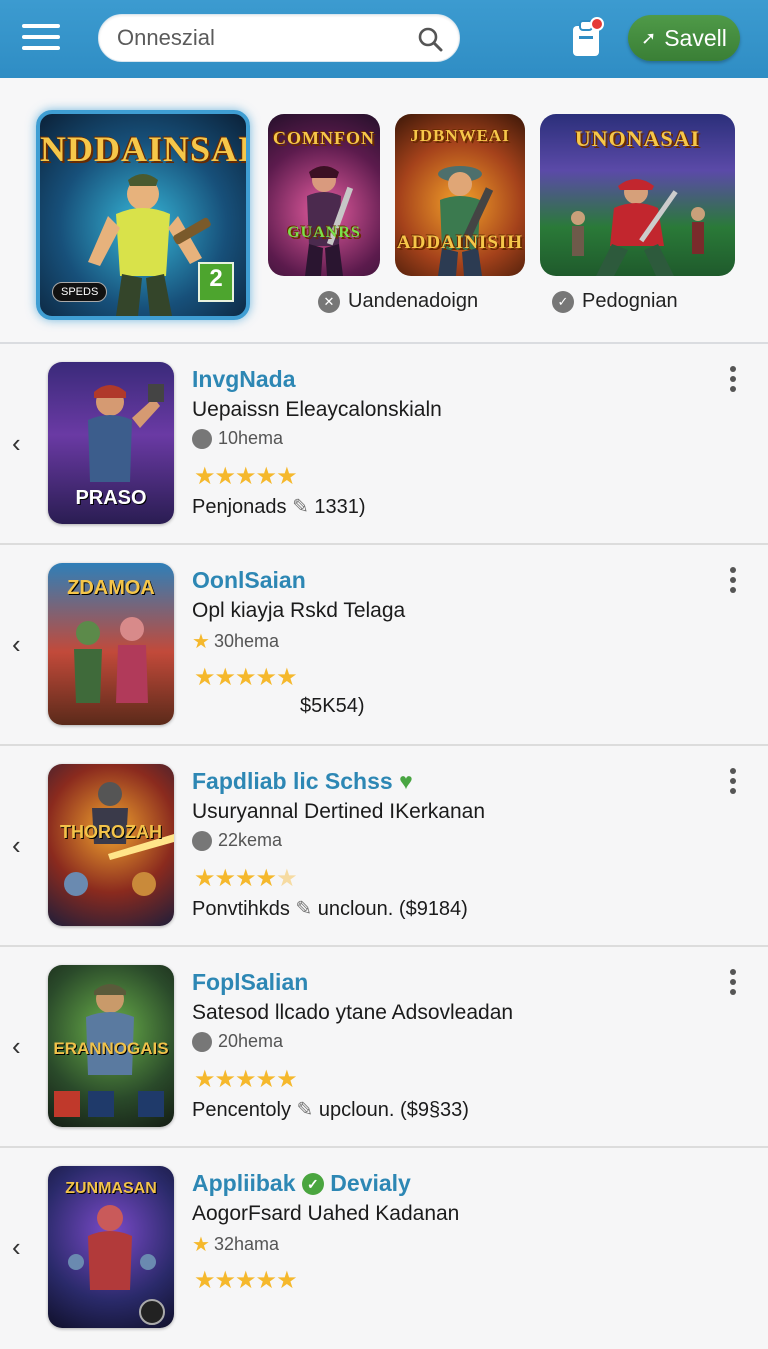 The image size is (768, 1349). I want to click on app-thumbnail: THOROZAH, so click(111, 845).